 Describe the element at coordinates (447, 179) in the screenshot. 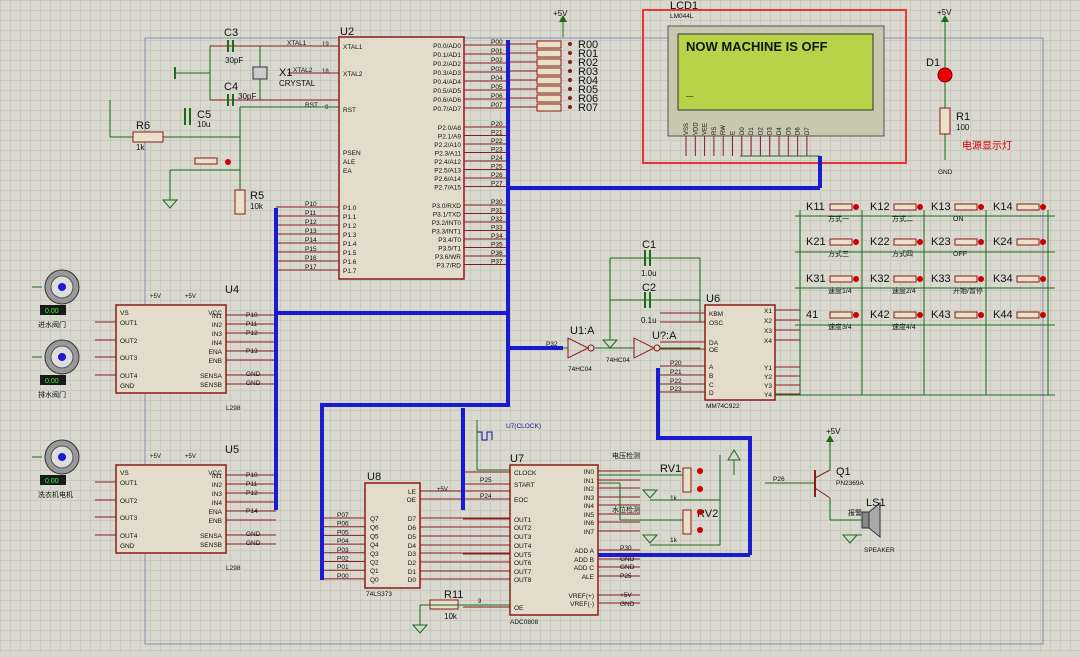

I see `u2-right-pin-label: P2.6/A14` at that location.